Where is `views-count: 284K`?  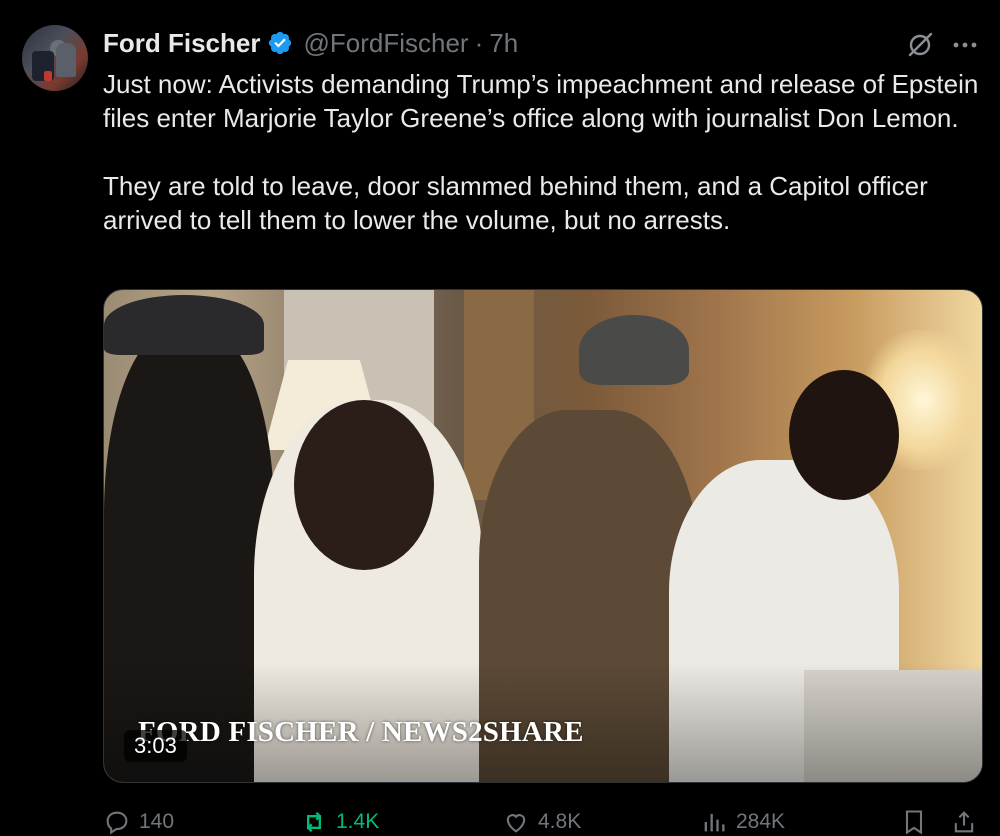 views-count: 284K is located at coordinates (761, 821).